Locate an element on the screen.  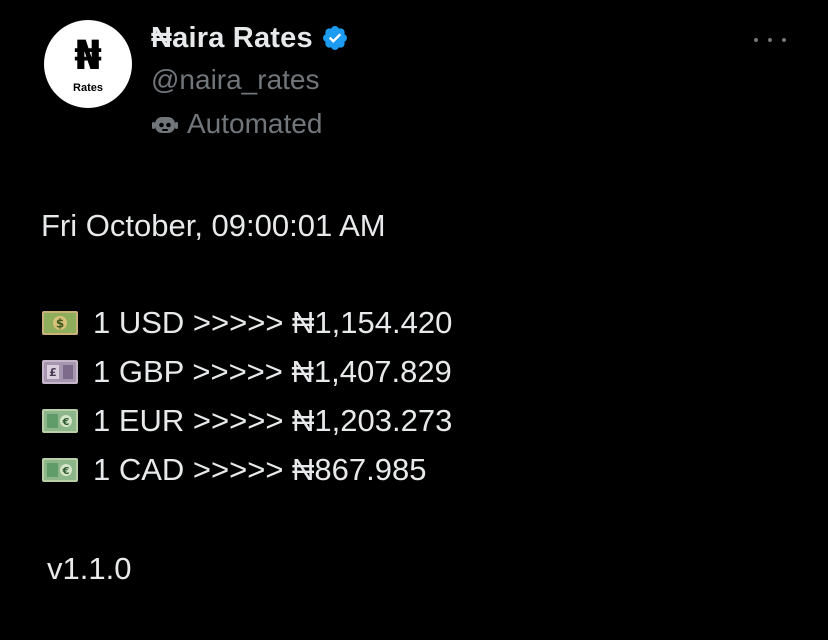
avatar: ₦ Rates is located at coordinates (88, 64).